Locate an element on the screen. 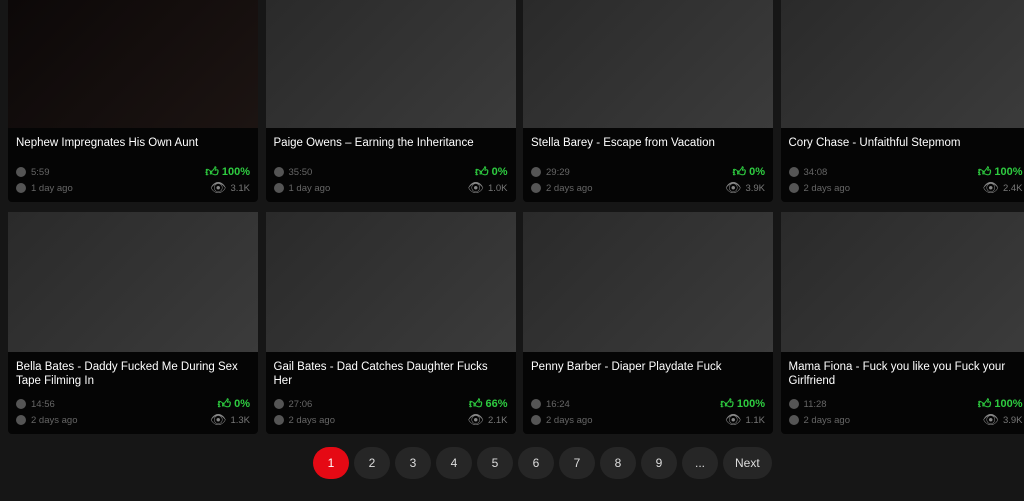 Image resolution: width=1024 pixels, height=501 pixels. video-views: 1.1K is located at coordinates (755, 420).